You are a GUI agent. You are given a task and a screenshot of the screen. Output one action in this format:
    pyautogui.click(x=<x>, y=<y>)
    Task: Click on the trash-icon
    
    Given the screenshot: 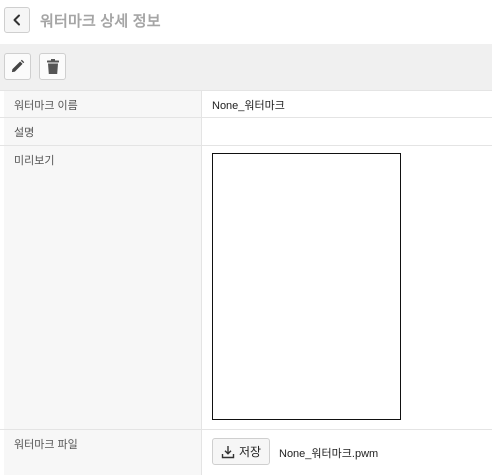 What is the action you would take?
    pyautogui.click(x=53, y=66)
    